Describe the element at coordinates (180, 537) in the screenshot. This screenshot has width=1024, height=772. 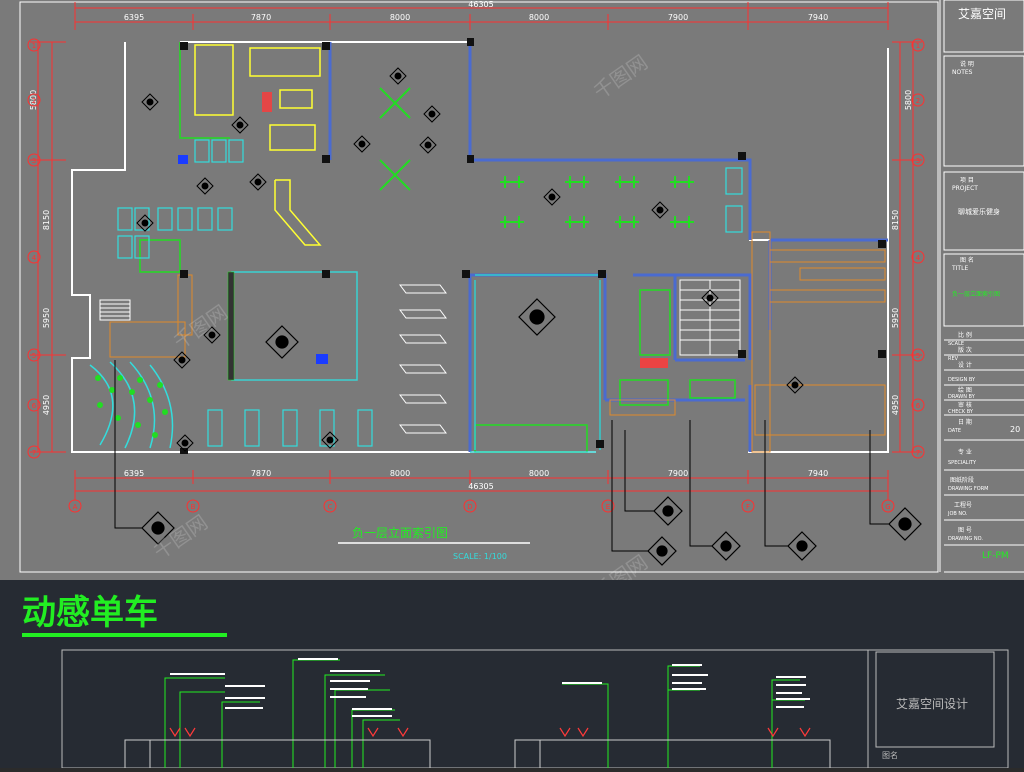
I see `watermark-4: 千图网` at that location.